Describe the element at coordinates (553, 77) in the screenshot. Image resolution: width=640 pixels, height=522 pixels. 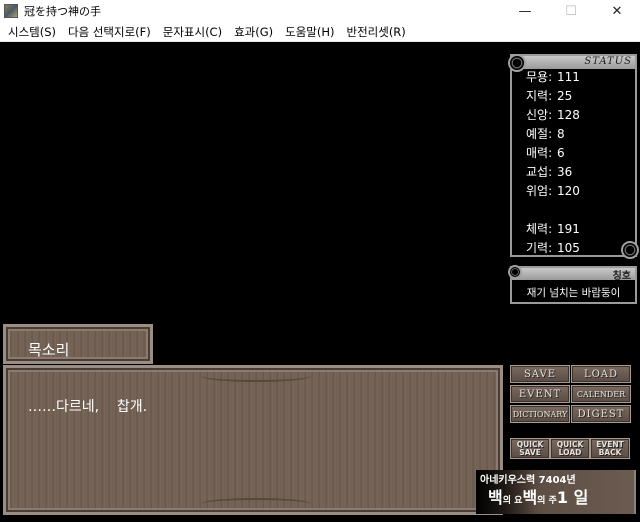
I see `stat-row-valor: 무용: 111` at that location.